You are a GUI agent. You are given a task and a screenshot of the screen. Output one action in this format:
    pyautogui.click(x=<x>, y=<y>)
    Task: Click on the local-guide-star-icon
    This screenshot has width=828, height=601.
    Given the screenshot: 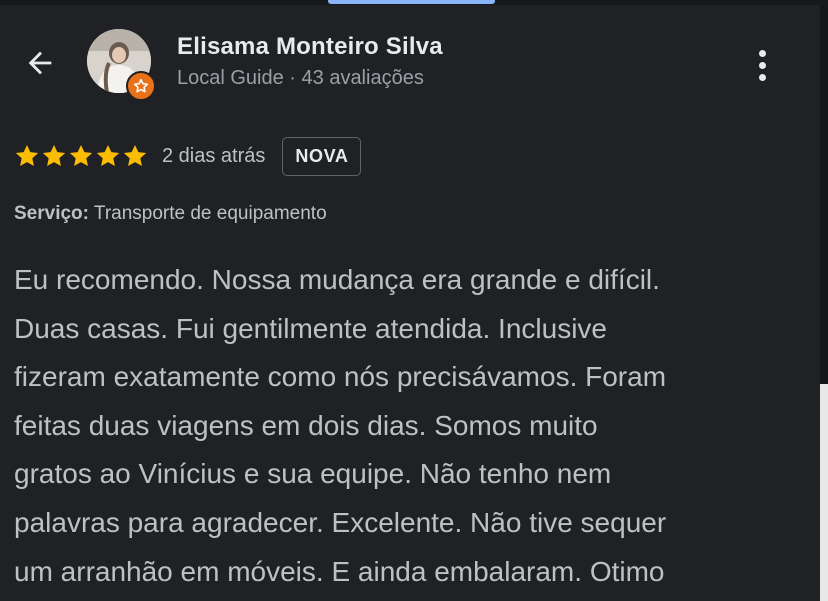 What is the action you would take?
    pyautogui.click(x=141, y=85)
    